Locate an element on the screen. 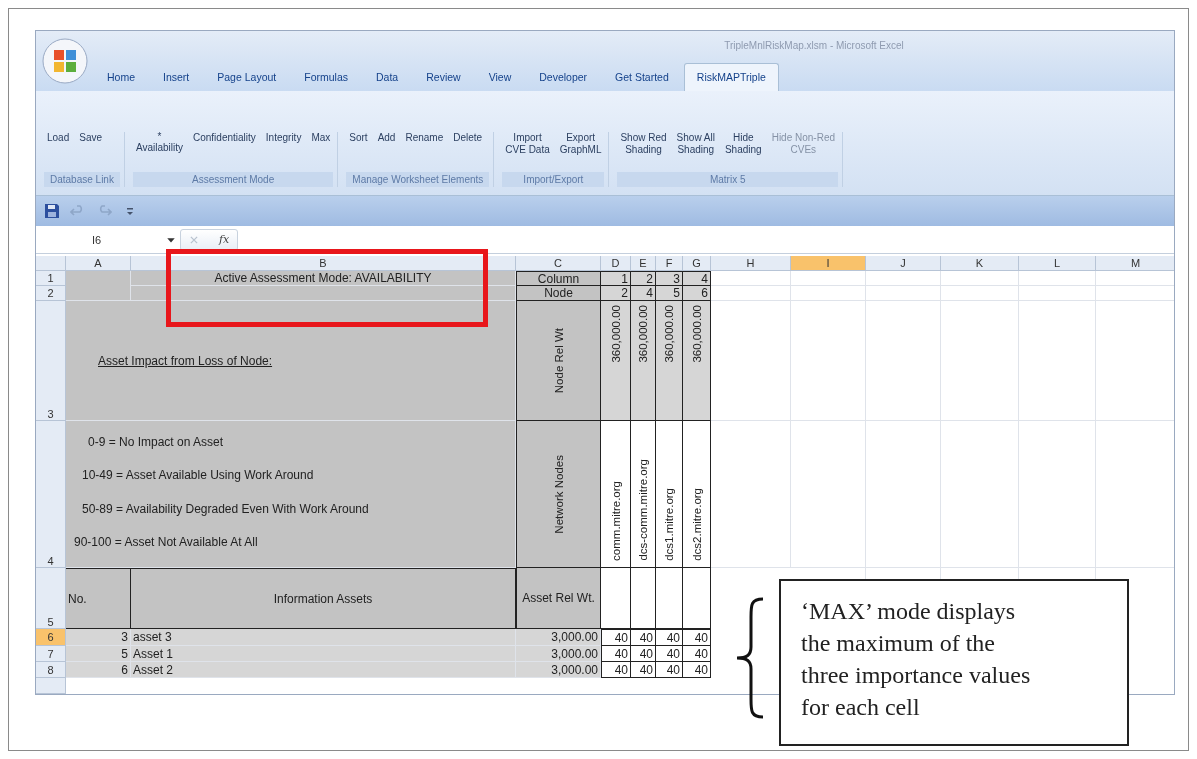 The width and height of the screenshot is (1197, 759). table-cell: comm.mitre.org is located at coordinates (616, 494).